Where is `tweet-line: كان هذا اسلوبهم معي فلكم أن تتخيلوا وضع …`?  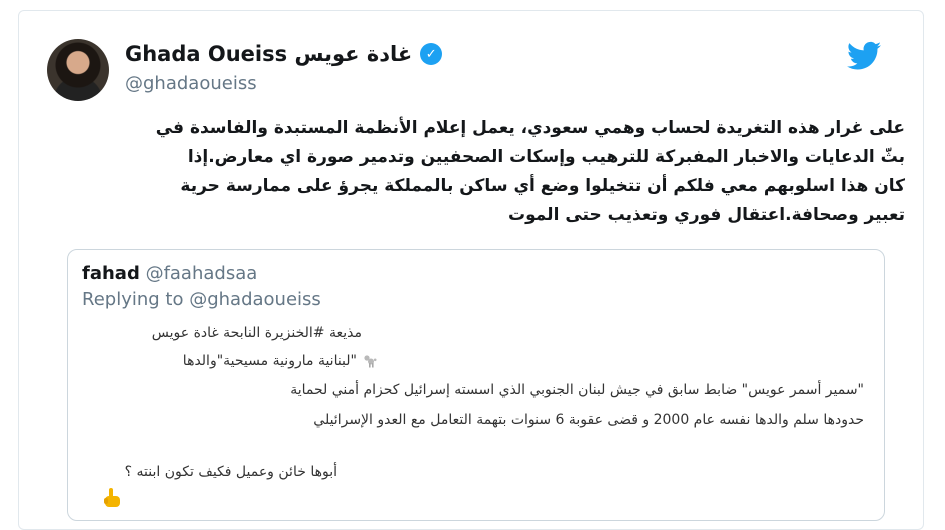 tweet-line: كان هذا اسلوبهم معي فلكم أن تتخيلوا وضع … is located at coordinates (542, 186).